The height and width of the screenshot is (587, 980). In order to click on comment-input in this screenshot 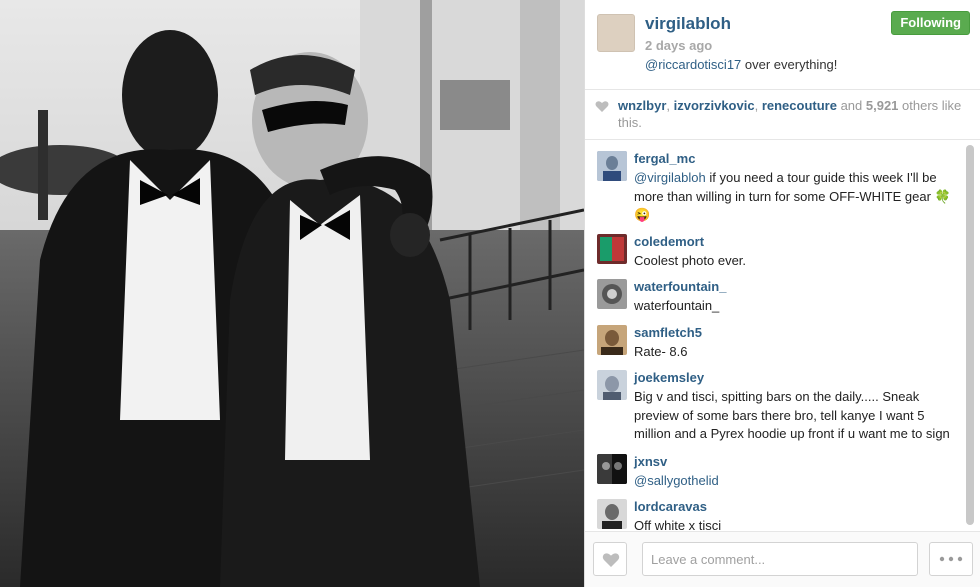, I will do `click(780, 559)`.